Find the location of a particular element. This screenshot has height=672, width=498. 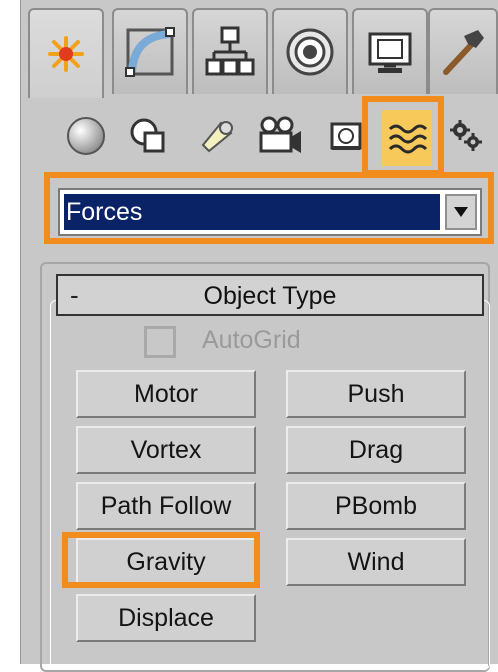

geometry-icon is located at coordinates (86, 136).